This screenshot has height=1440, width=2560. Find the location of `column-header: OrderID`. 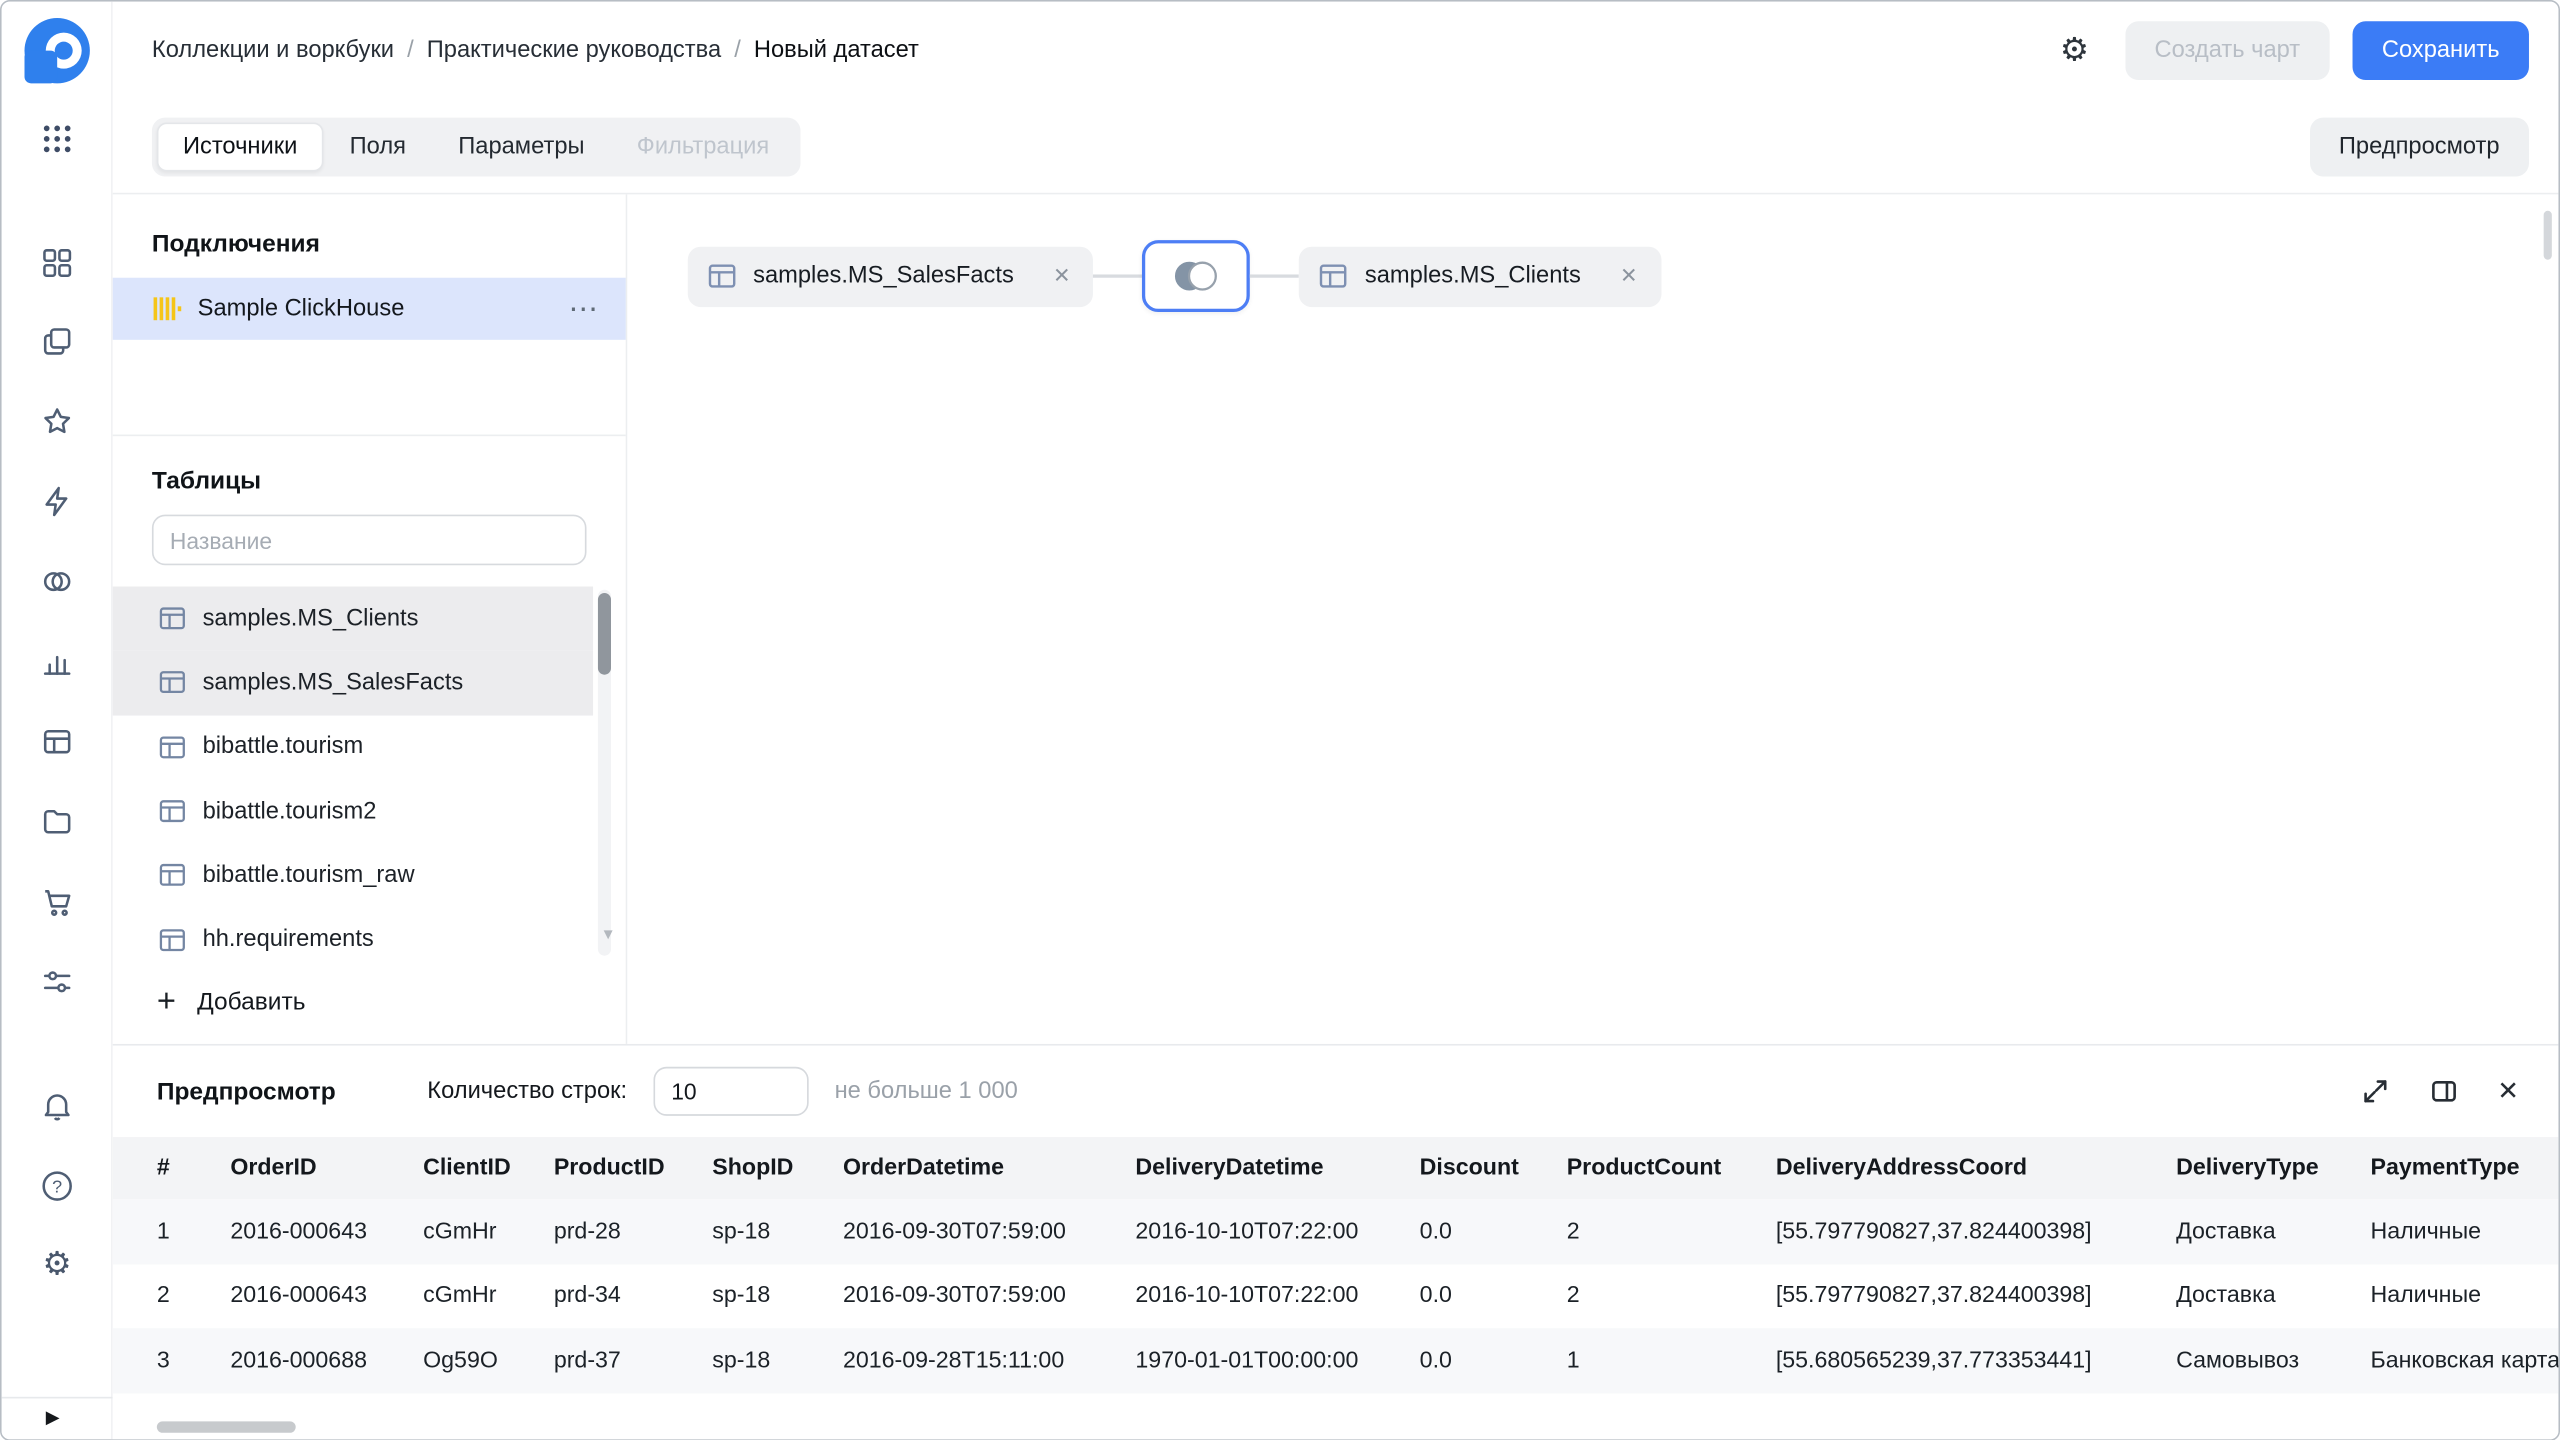

column-header: OrderID is located at coordinates (273, 1168).